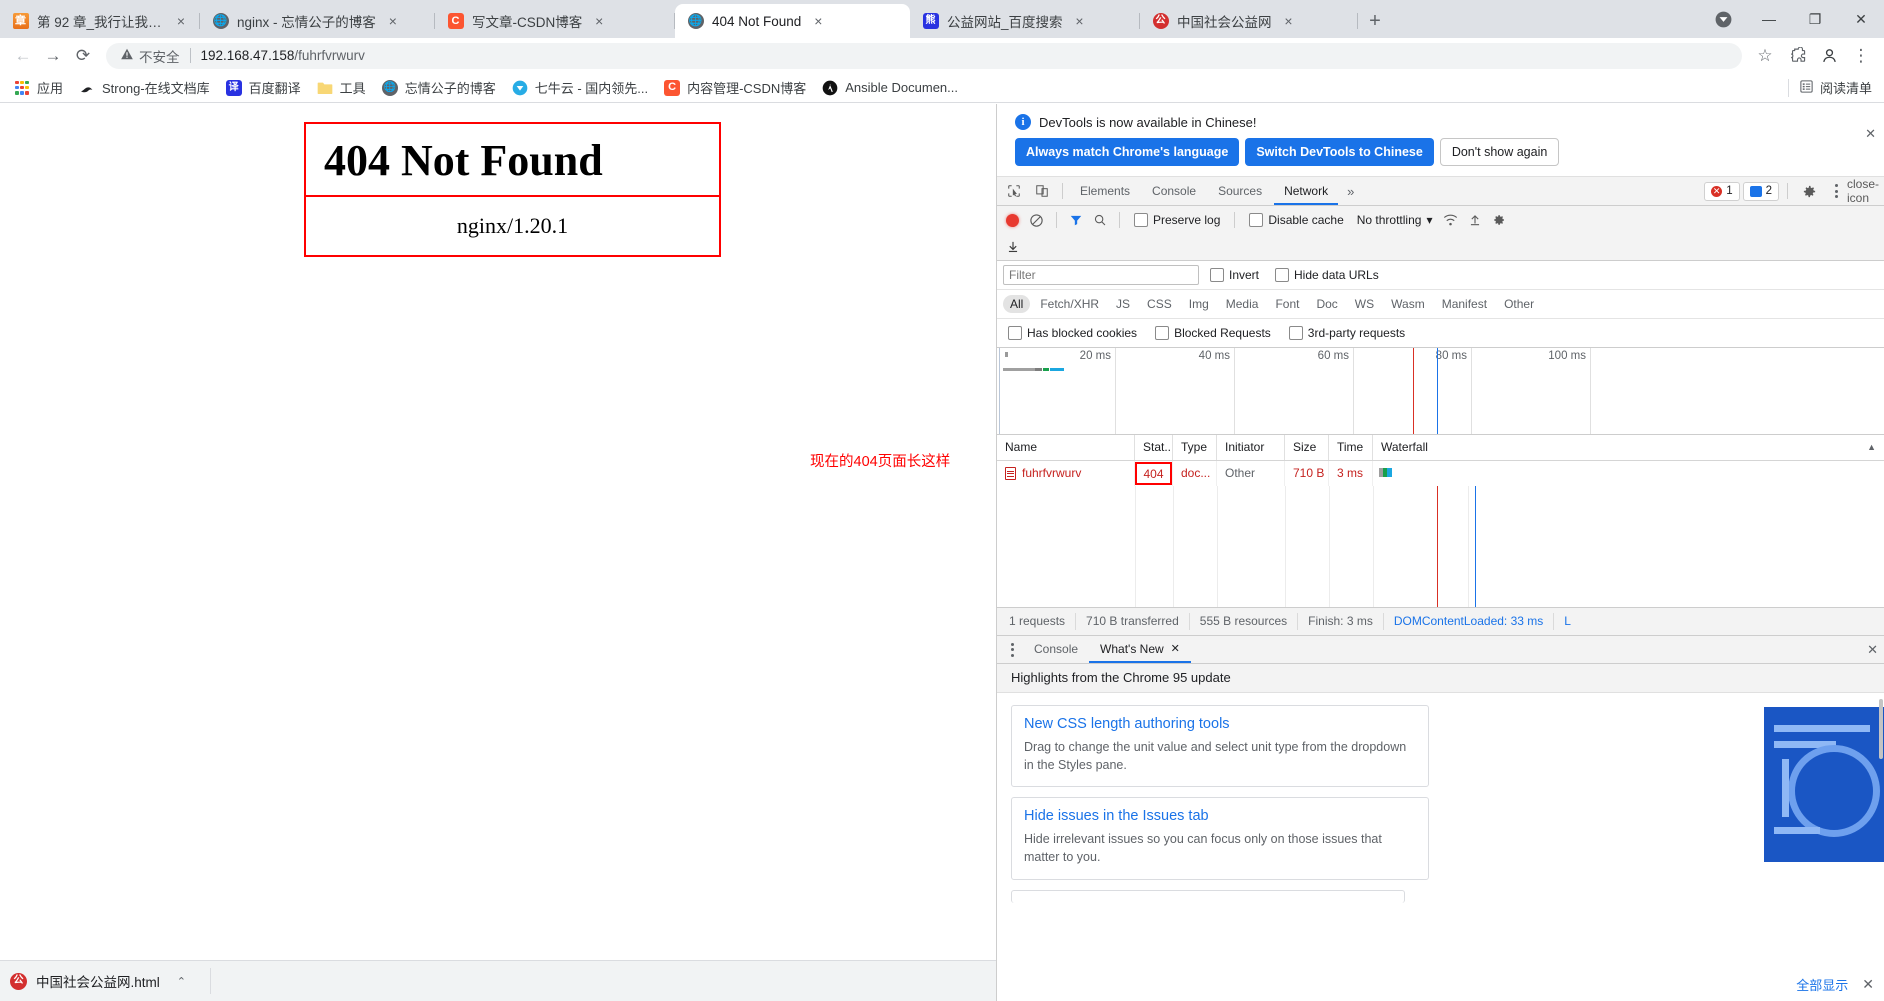 This screenshot has height=1001, width=1884. I want to click on dont-show-again-button: Don't show again, so click(1499, 152).